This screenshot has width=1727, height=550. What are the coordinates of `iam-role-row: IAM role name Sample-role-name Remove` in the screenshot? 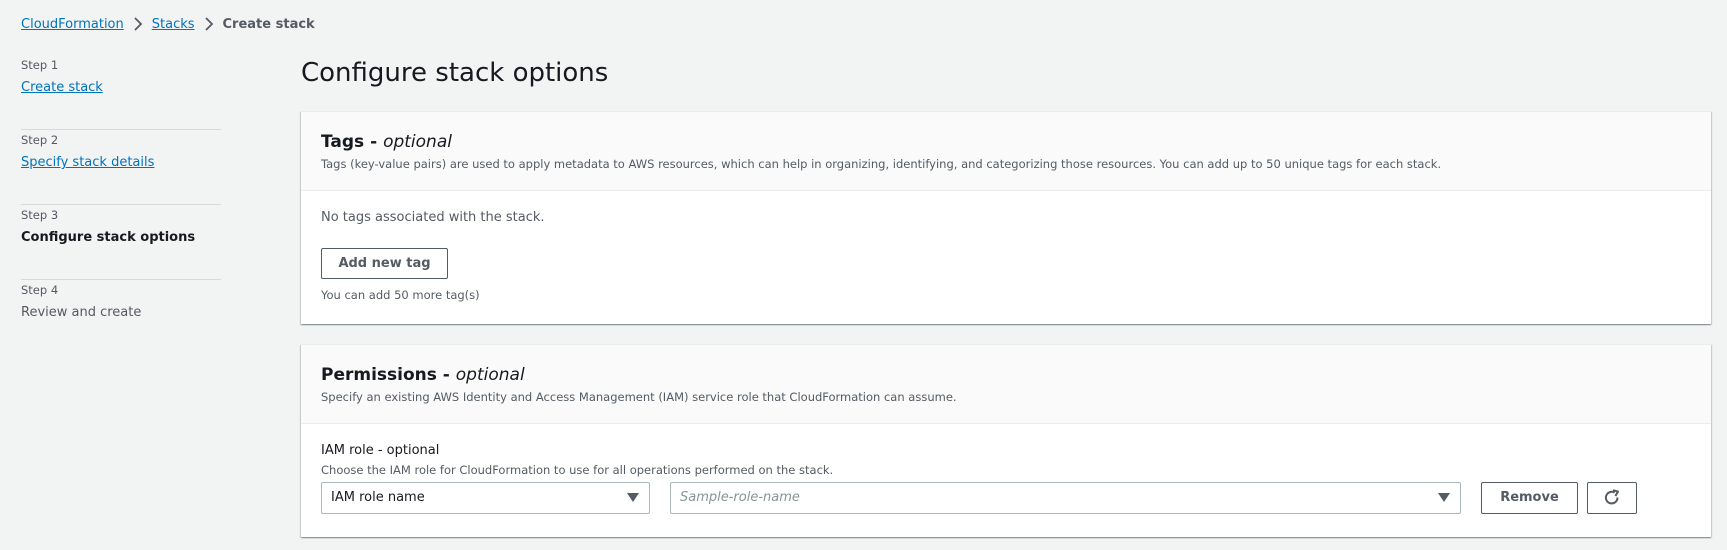 It's located at (1006, 497).